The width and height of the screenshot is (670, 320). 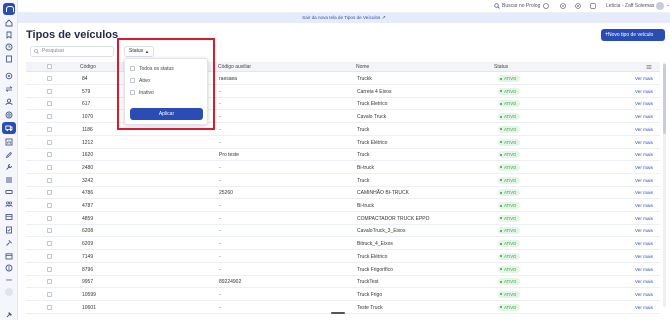 I want to click on table-row: 1212 - Truck Elétrico ATIVO Ver mais, so click(x=343, y=143).